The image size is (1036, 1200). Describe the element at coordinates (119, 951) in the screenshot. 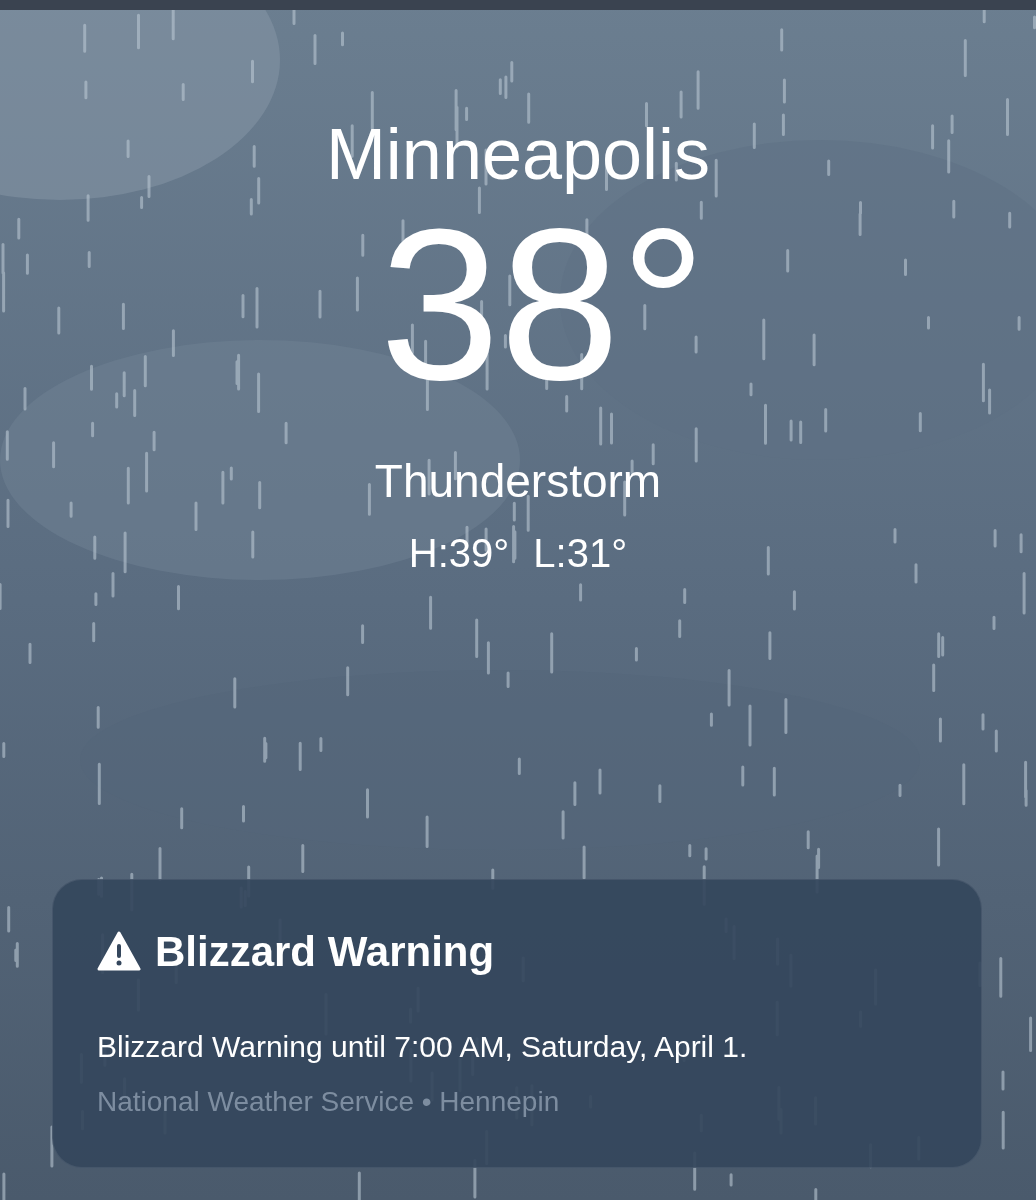

I see `warning-icon` at that location.